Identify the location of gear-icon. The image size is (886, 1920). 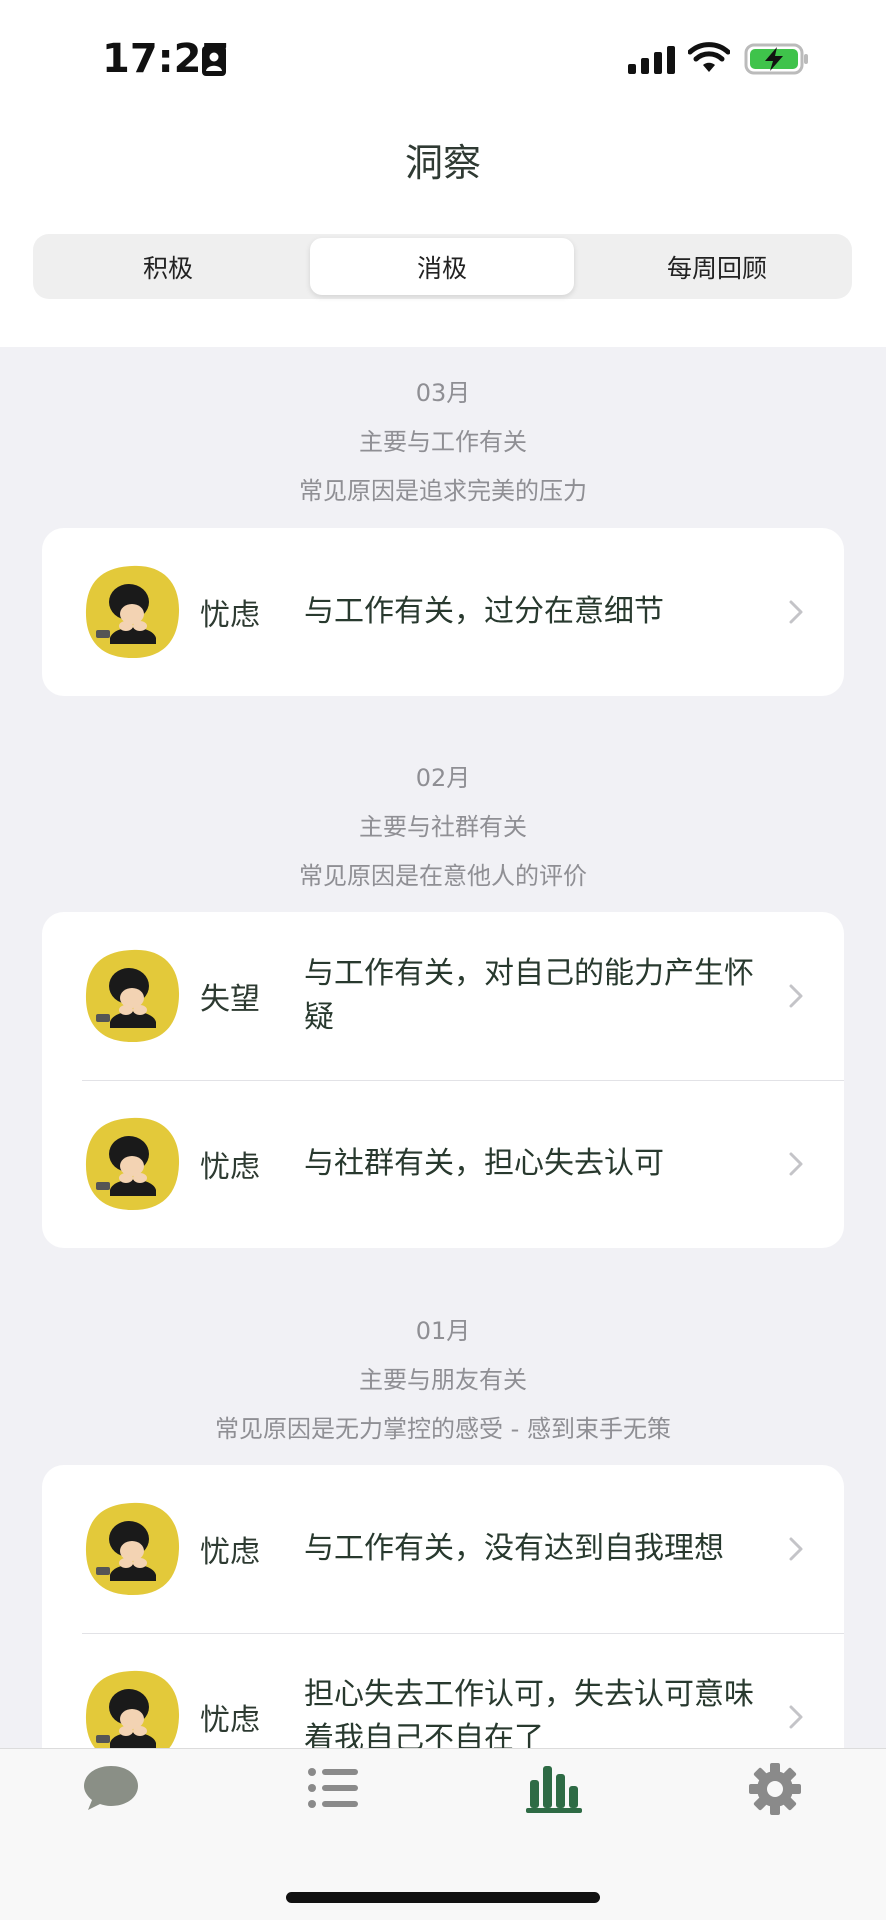
(775, 1789).